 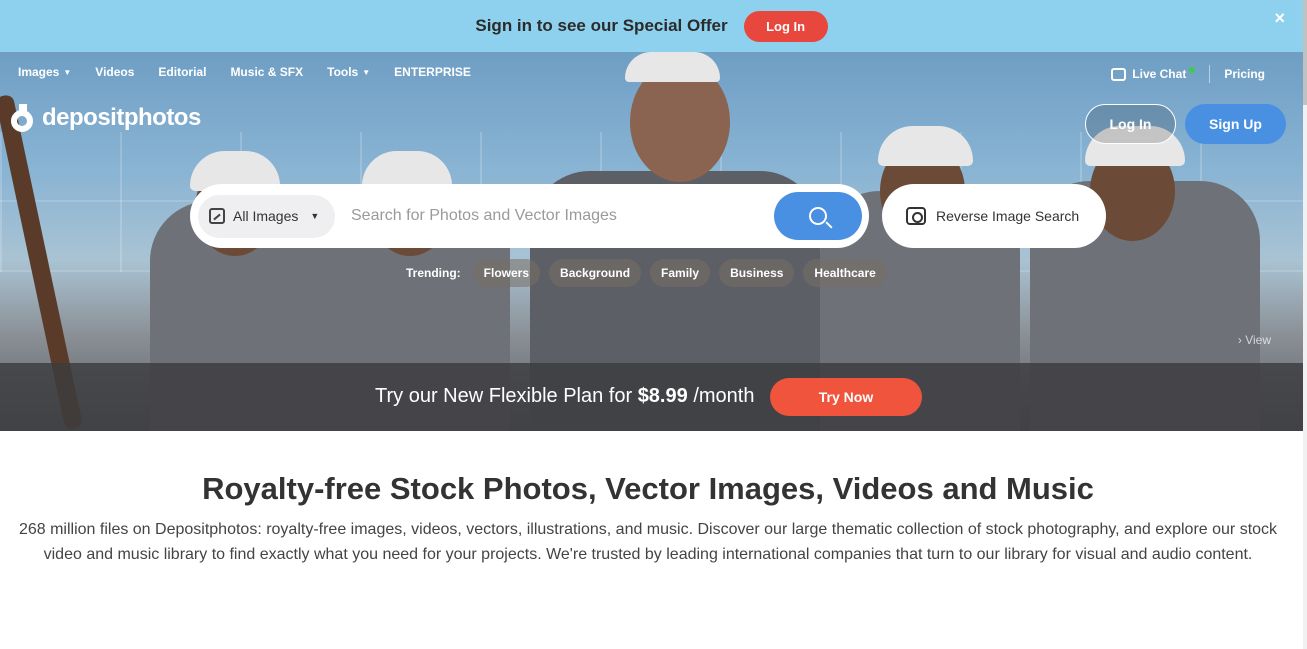 I want to click on nav-item-videos: Videos, so click(x=114, y=72).